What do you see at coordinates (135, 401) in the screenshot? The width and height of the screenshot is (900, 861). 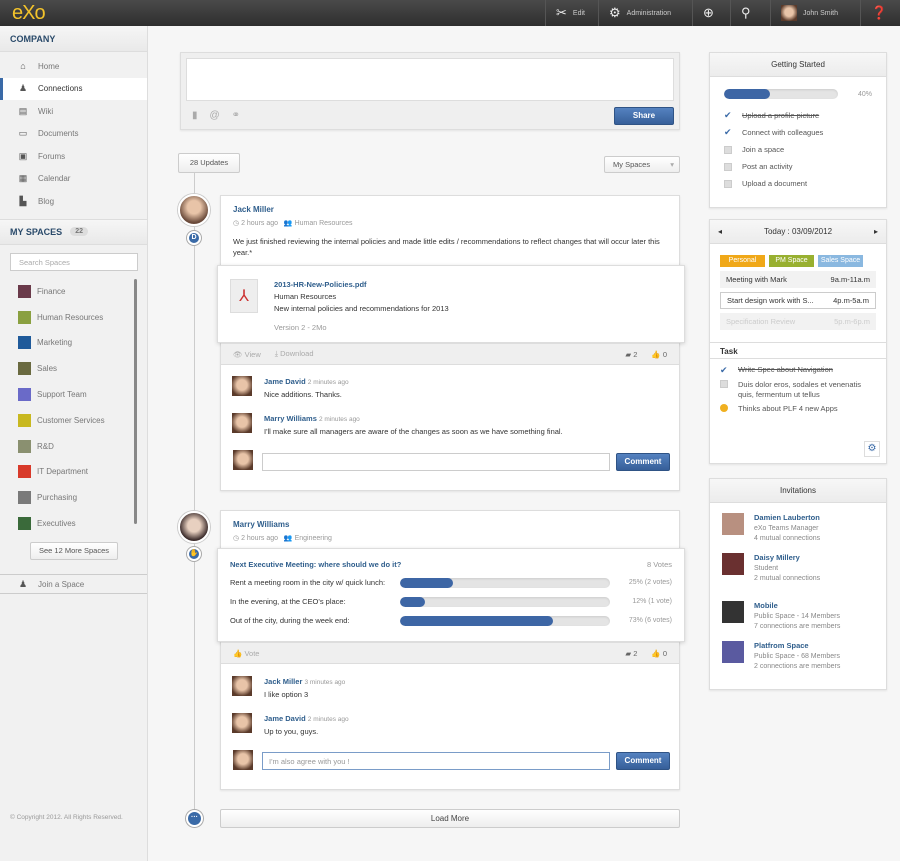 I see `spaces-scrollbar` at bounding box center [135, 401].